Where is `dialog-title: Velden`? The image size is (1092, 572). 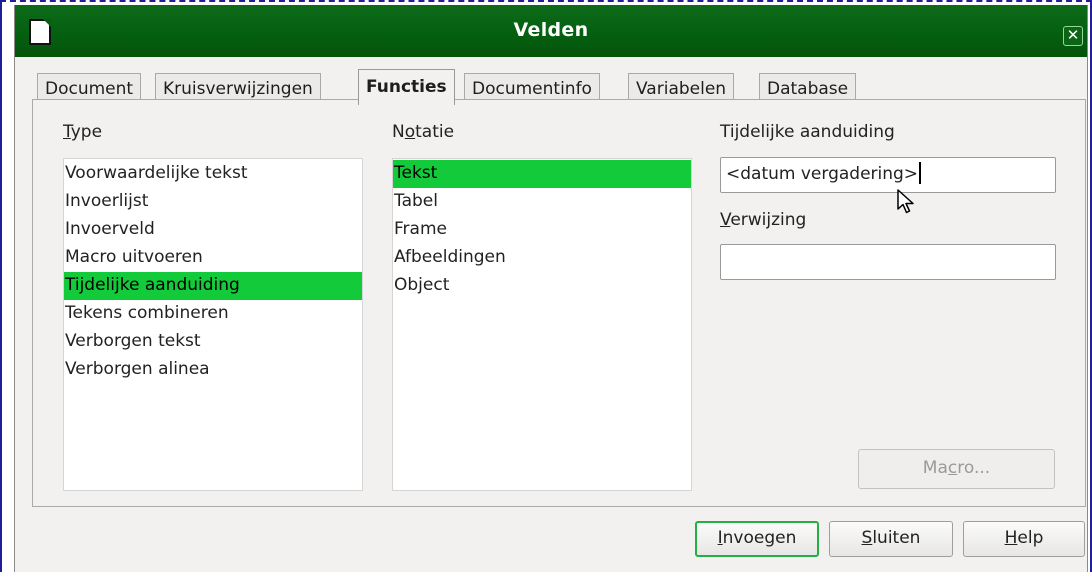 dialog-title: Velden is located at coordinates (551, 30).